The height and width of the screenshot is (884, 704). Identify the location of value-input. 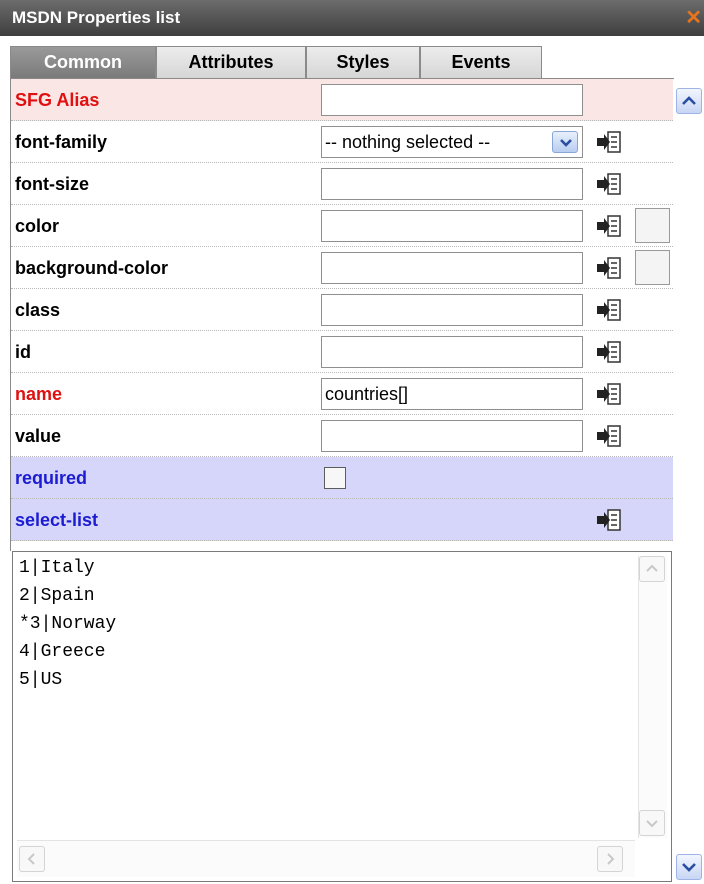
(452, 436).